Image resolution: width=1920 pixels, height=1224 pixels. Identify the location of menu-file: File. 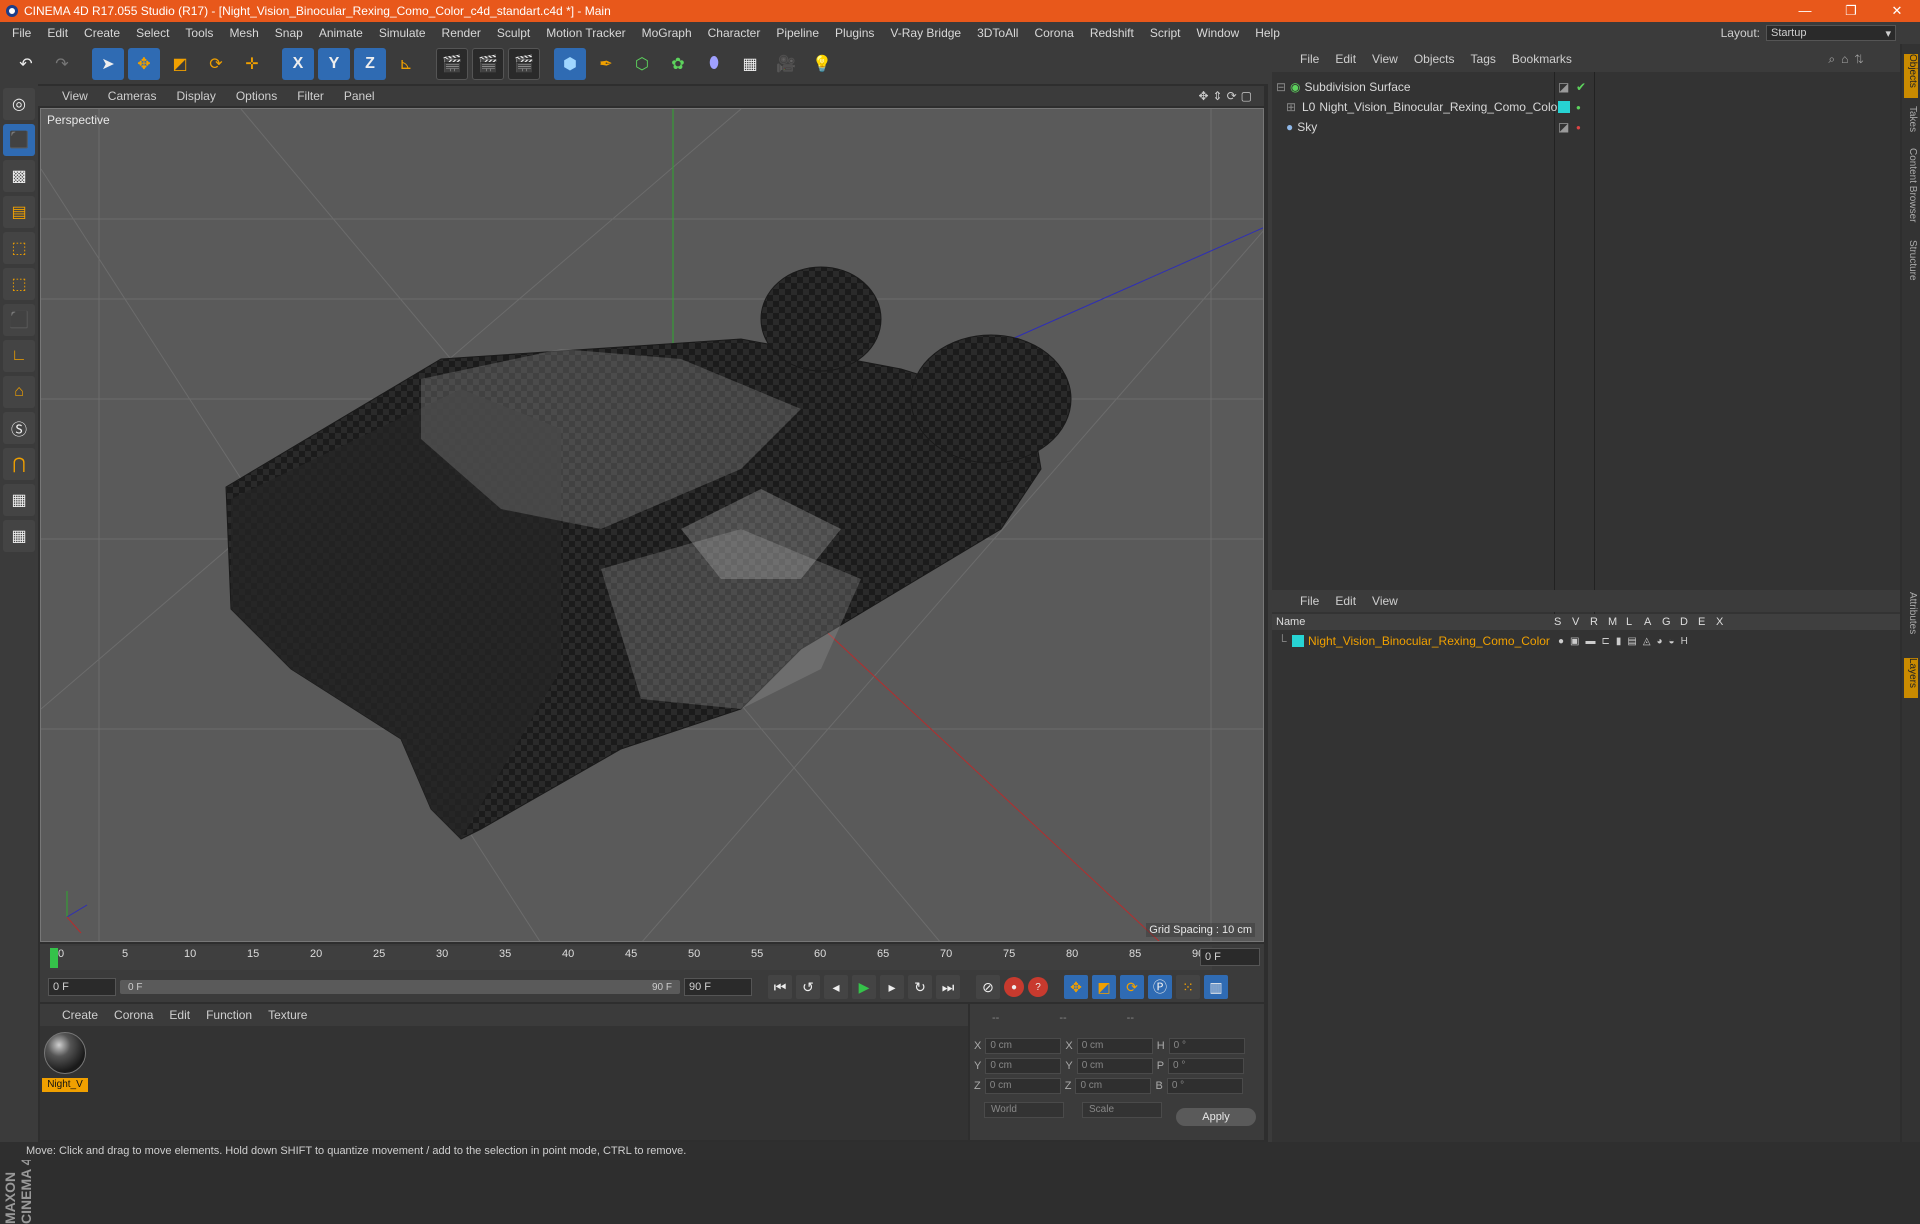
(21, 33).